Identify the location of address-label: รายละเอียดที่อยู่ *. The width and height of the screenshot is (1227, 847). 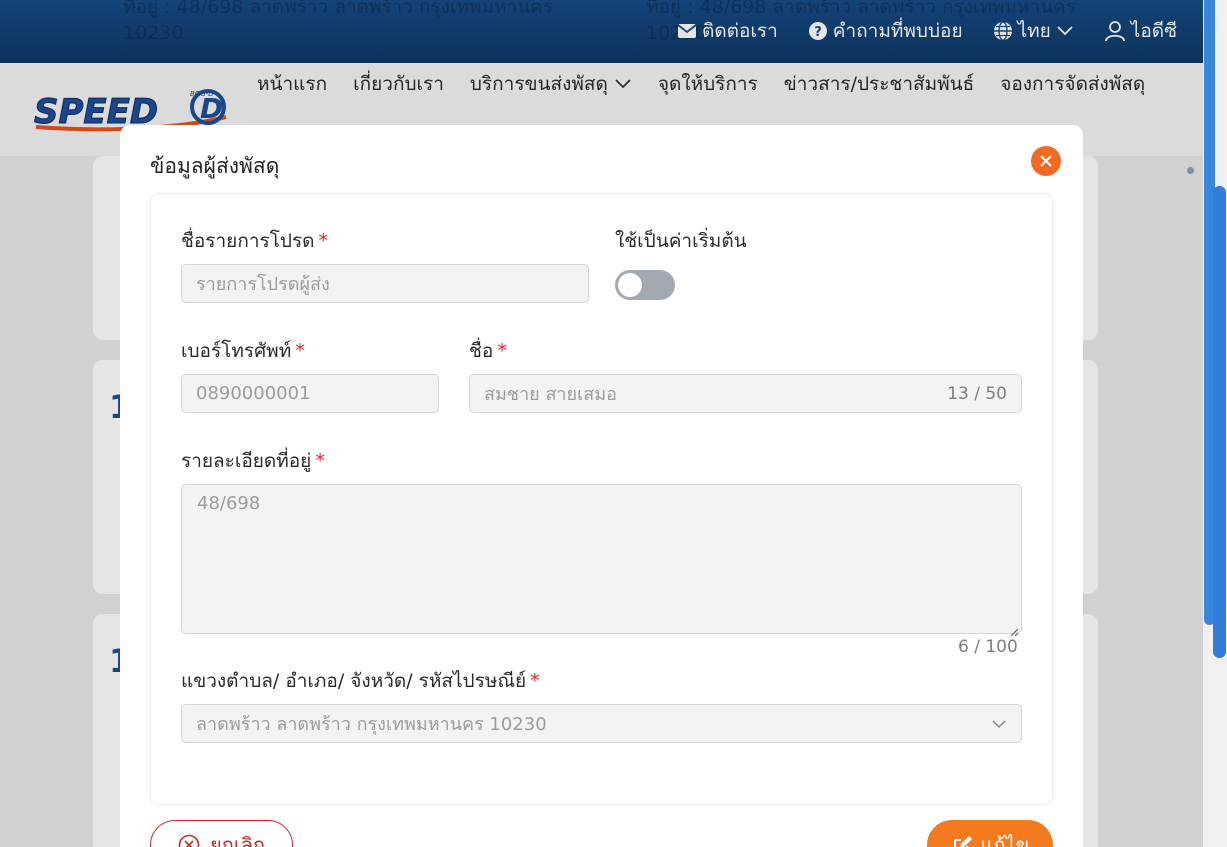
(253, 461).